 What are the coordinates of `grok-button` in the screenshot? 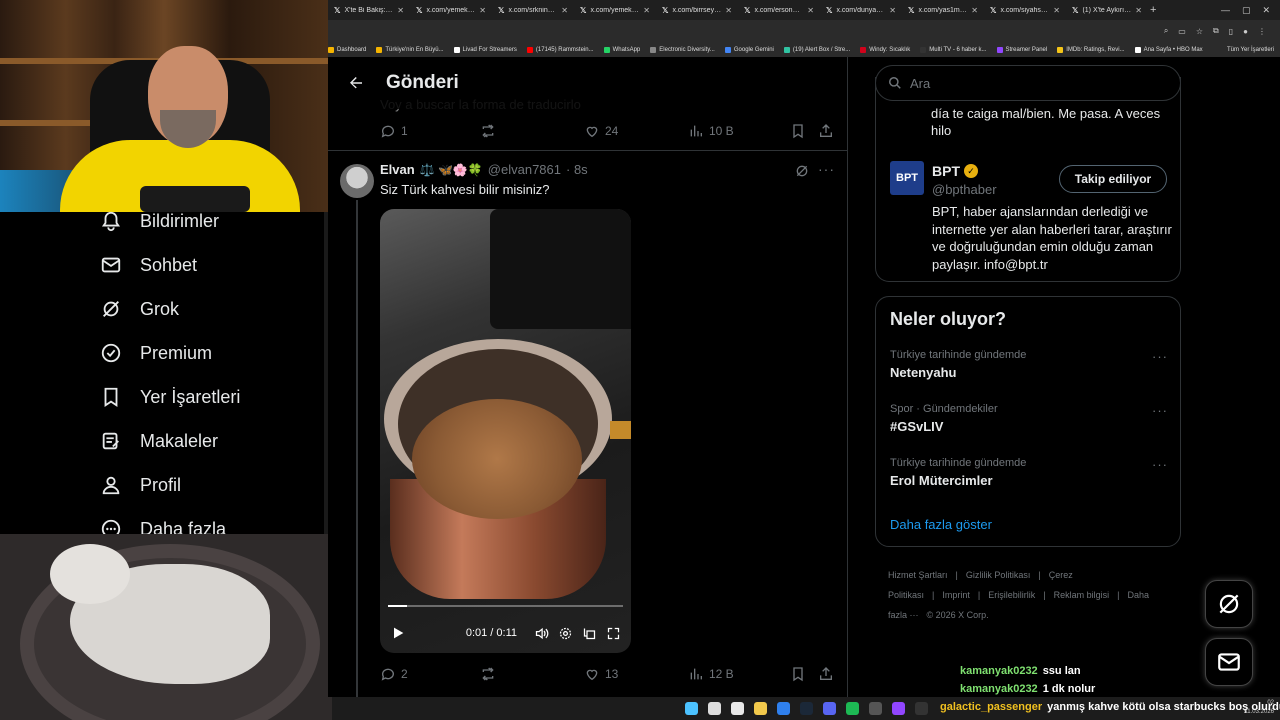 It's located at (802, 173).